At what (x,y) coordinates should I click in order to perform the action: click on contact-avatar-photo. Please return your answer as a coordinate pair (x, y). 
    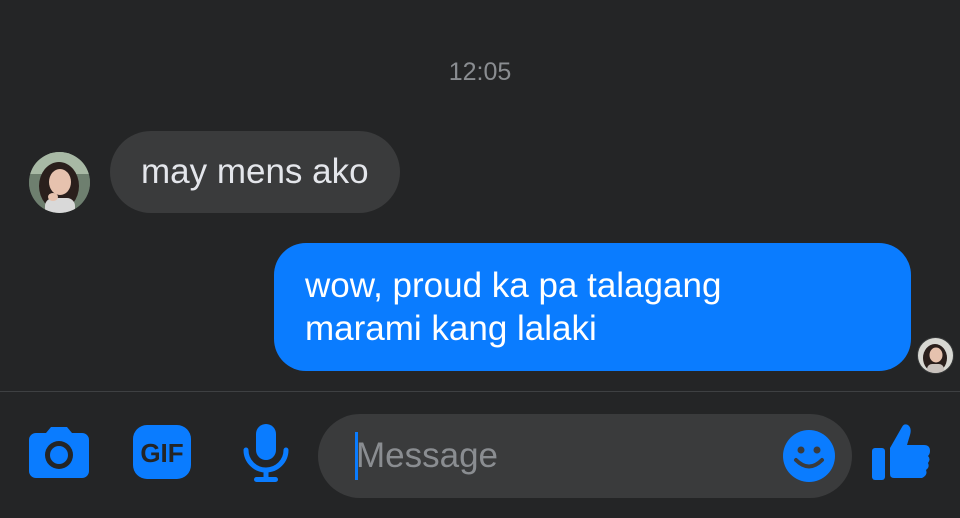
    Looking at the image, I should click on (59, 182).